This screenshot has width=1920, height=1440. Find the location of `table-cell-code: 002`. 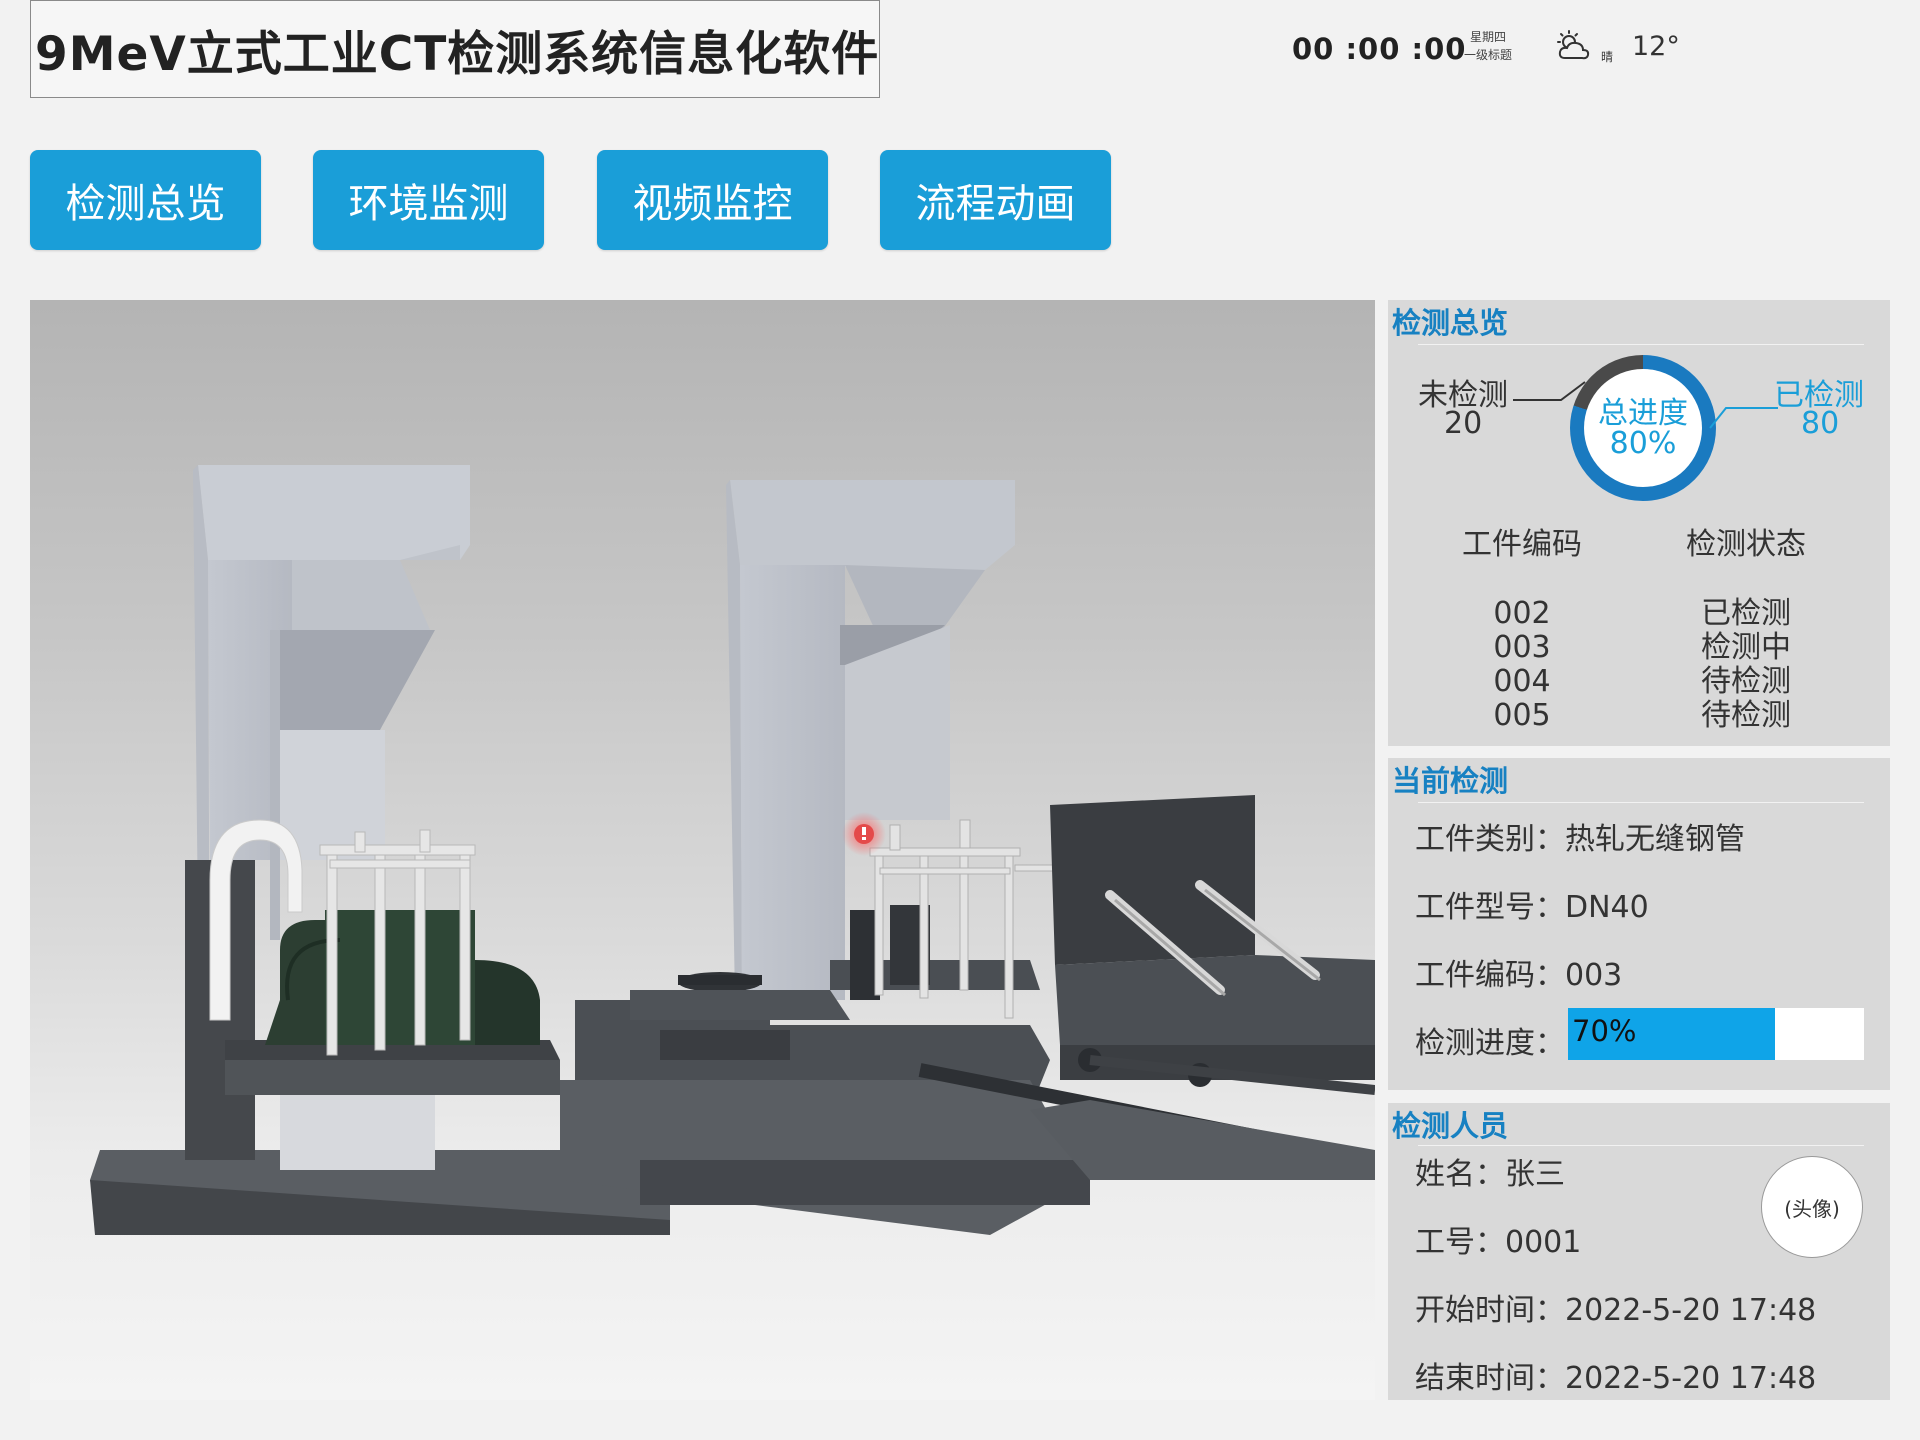

table-cell-code: 002 is located at coordinates (1522, 613).